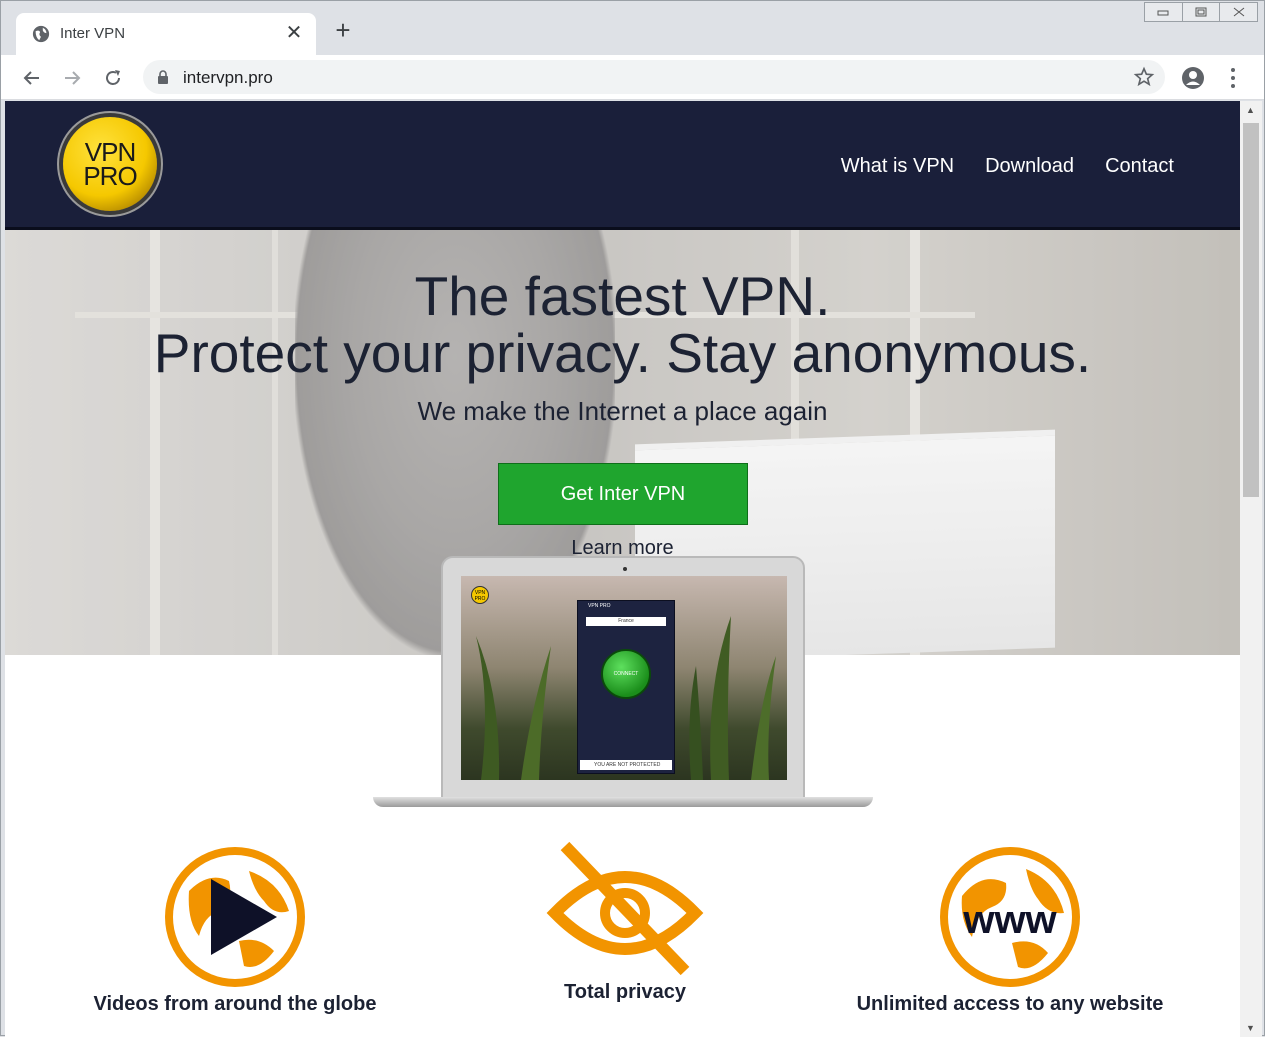  I want to click on reload-button, so click(113, 78).